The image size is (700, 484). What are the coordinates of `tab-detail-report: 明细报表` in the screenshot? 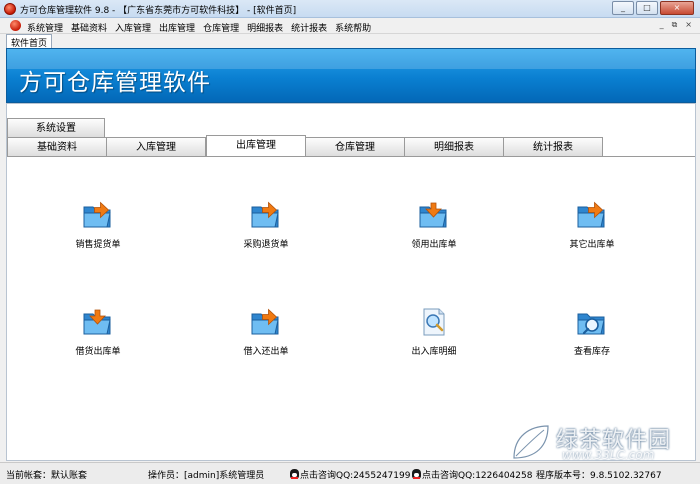 It's located at (454, 147).